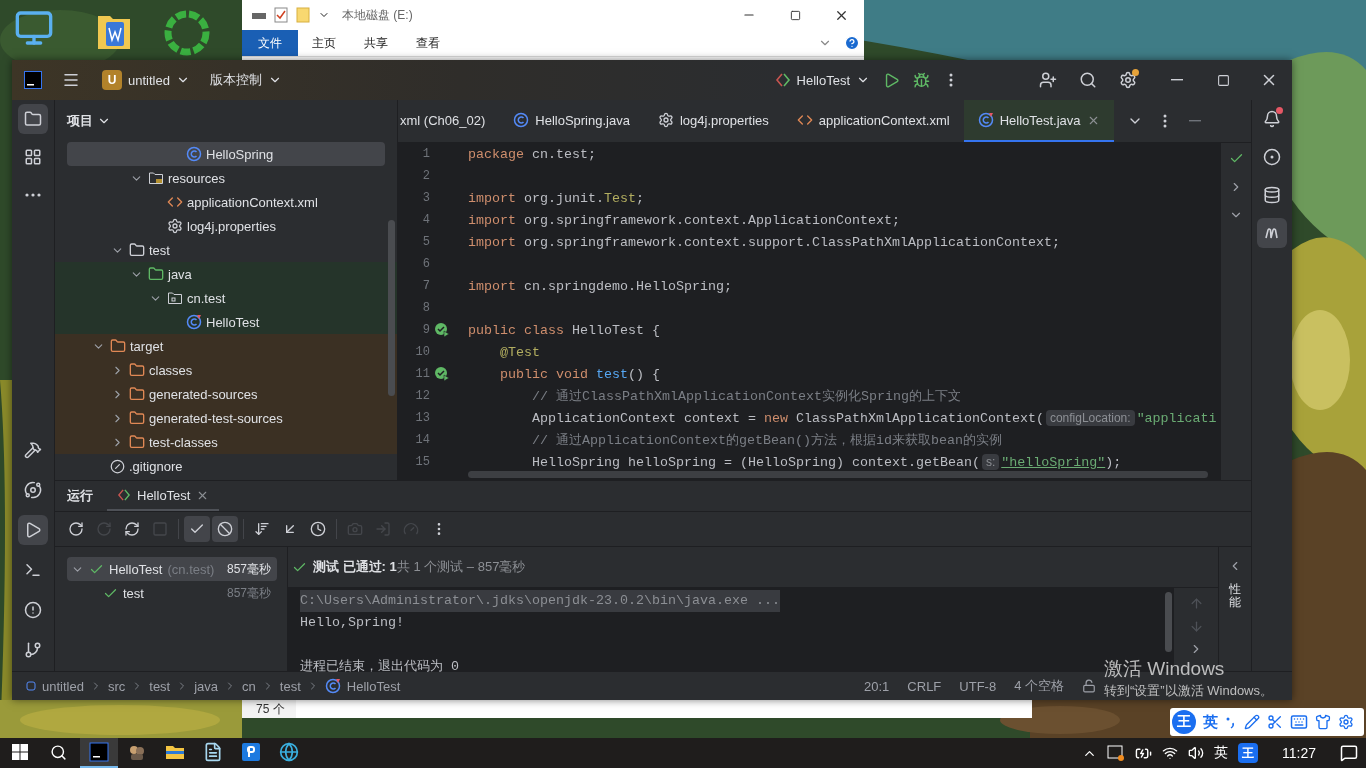 The height and width of the screenshot is (768, 1366). Describe the element at coordinates (303, 15) in the screenshot. I see `new-folder-icon` at that location.